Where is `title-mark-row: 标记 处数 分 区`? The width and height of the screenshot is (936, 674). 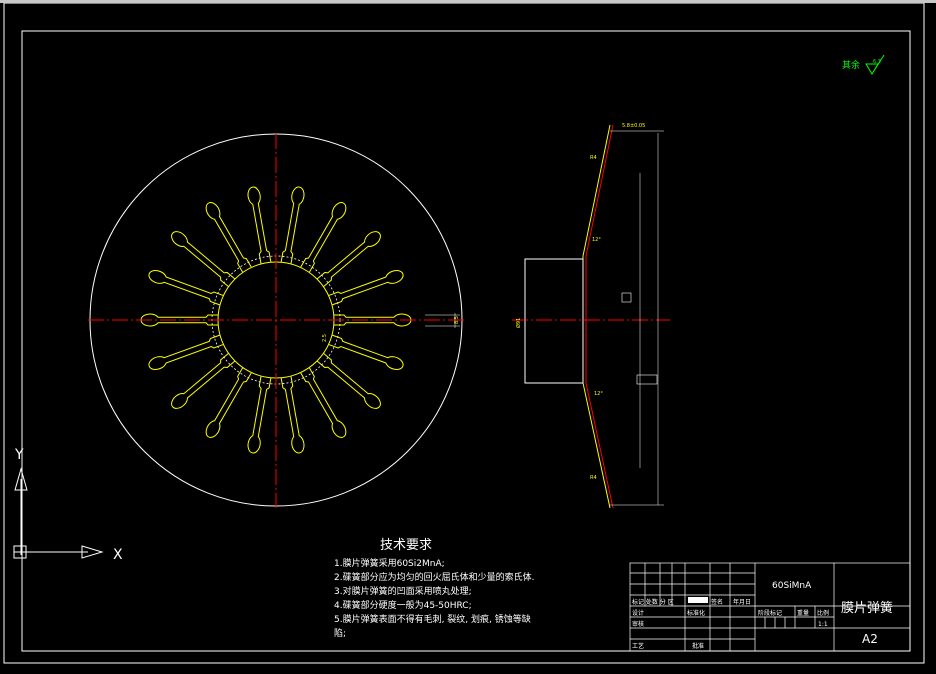
title-mark-row: 标记 处数 分 区 is located at coordinates (653, 602).